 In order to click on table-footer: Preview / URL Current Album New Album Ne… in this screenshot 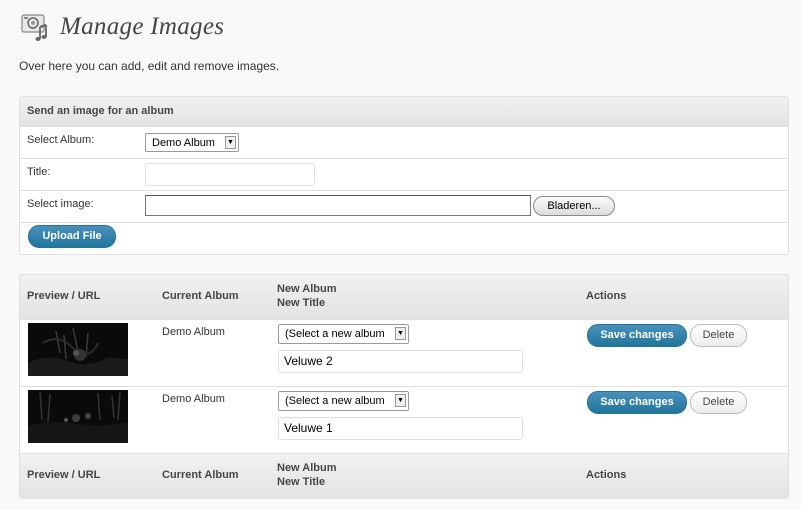, I will do `click(404, 475)`.